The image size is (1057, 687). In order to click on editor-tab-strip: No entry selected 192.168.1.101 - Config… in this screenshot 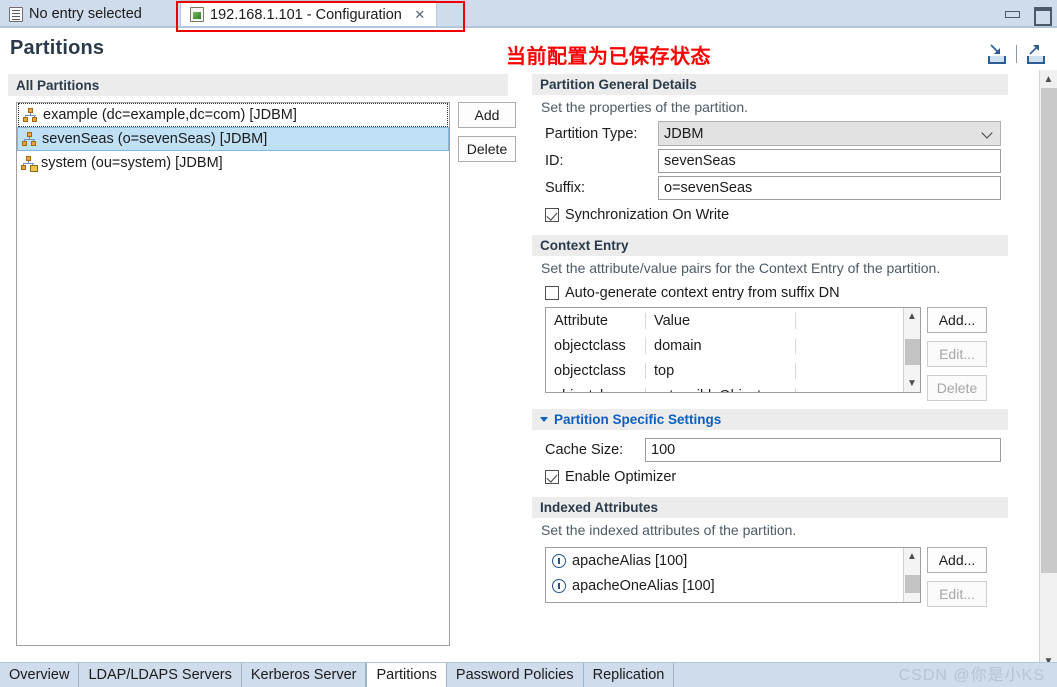, I will do `click(528, 16)`.